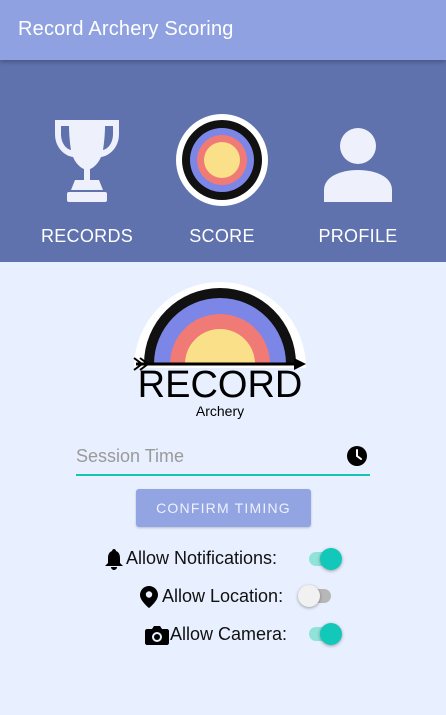  Describe the element at coordinates (223, 596) in the screenshot. I see `setting-label-location: Allow Location:` at that location.